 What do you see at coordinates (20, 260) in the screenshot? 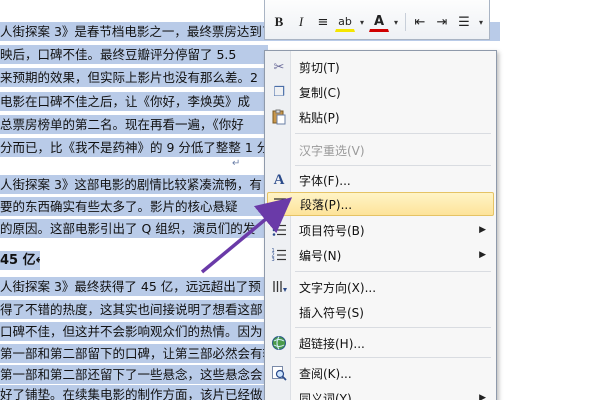
I see `section-heading: 45 亿↵` at bounding box center [20, 260].